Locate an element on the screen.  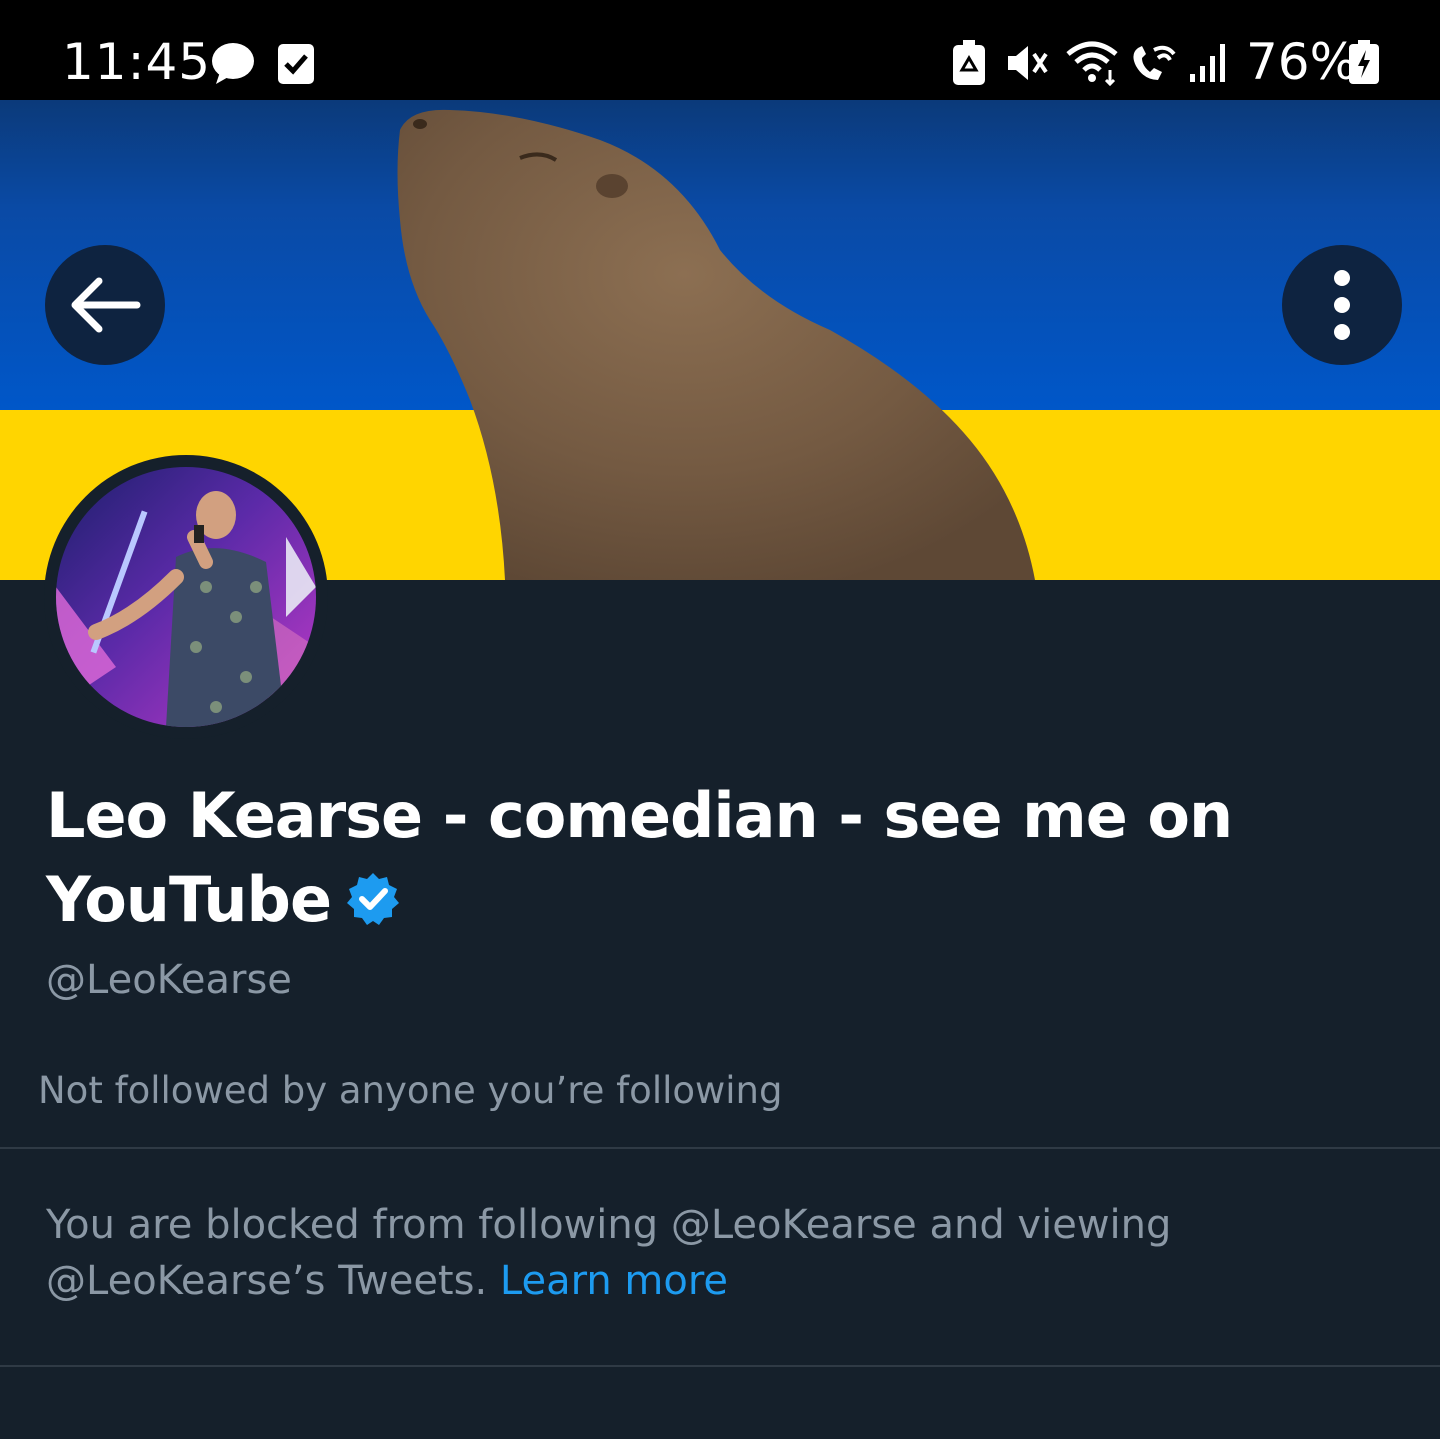
vibrate-muted-icon is located at coordinates (1028, 63).